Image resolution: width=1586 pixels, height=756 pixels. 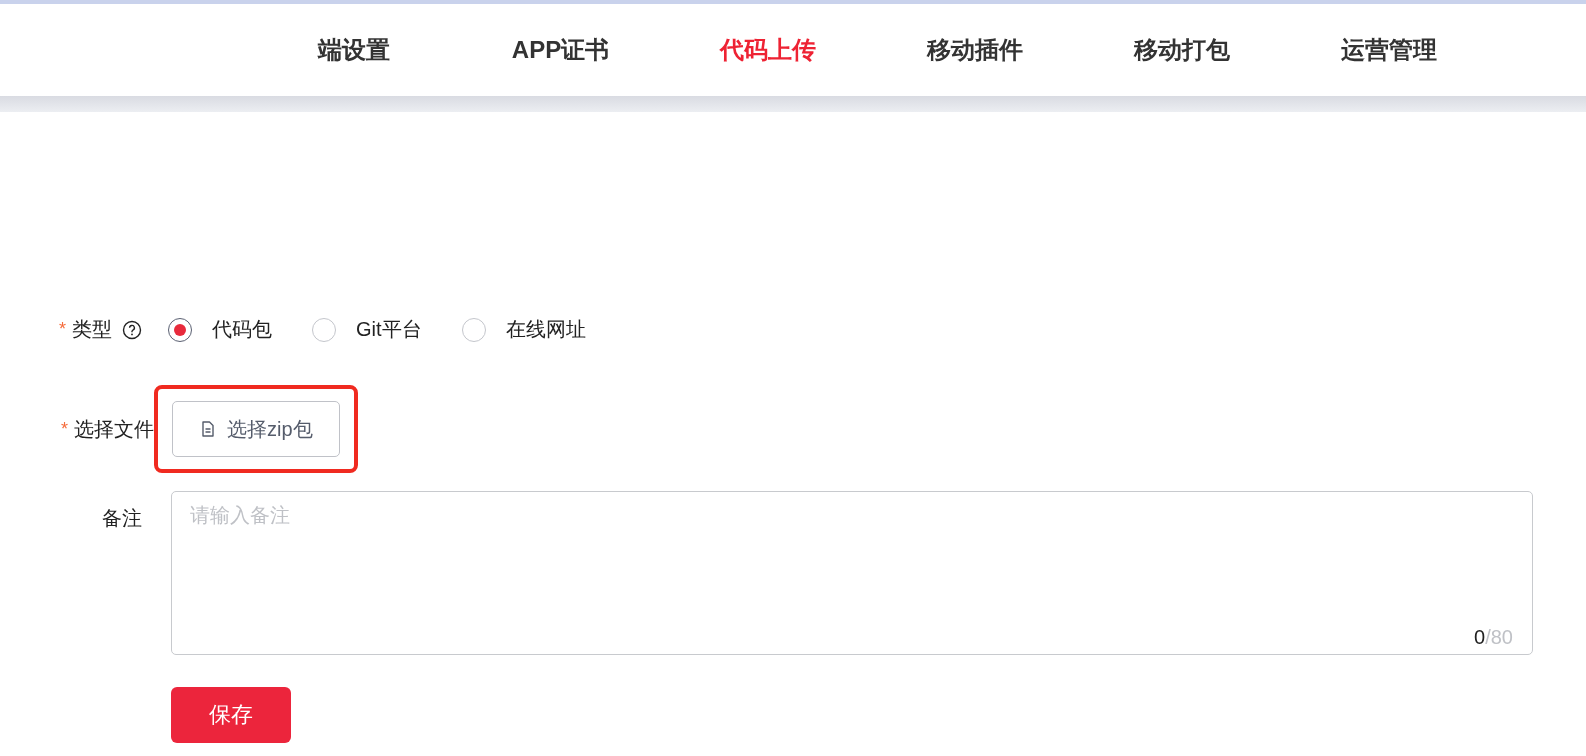 I want to click on upload-button: 选择zip包, so click(x=256, y=429).